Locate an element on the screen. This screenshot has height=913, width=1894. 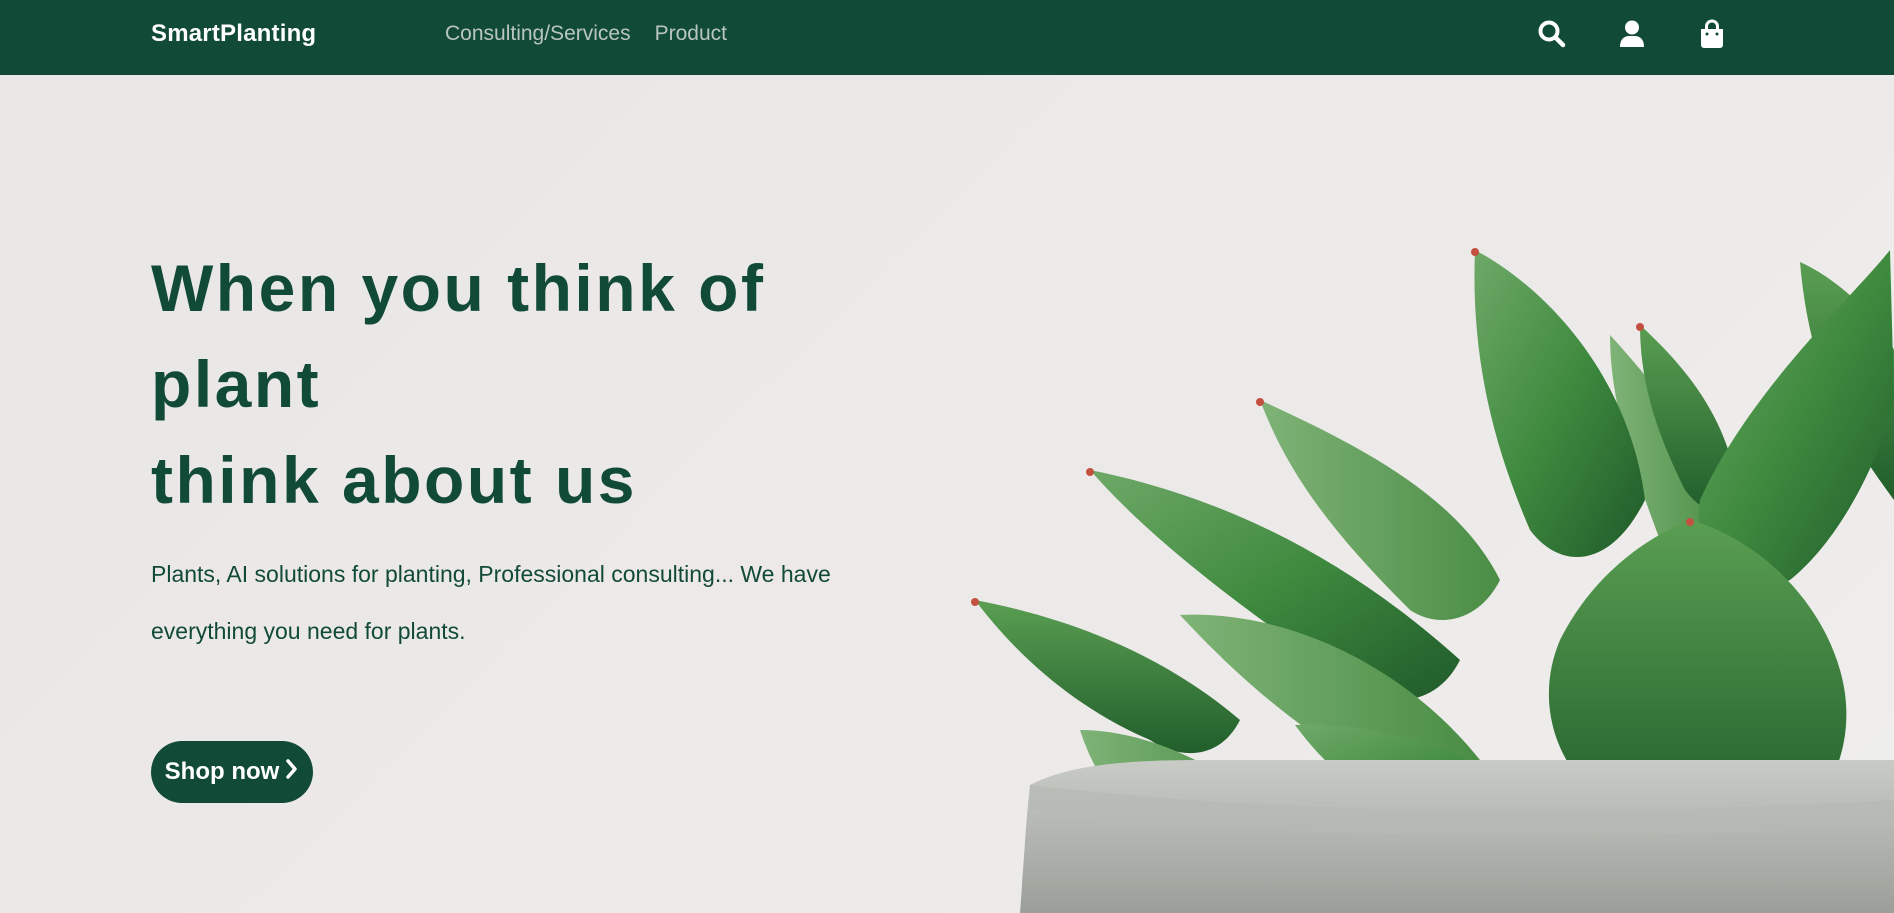
shop-now-label: Shop now is located at coordinates (222, 771).